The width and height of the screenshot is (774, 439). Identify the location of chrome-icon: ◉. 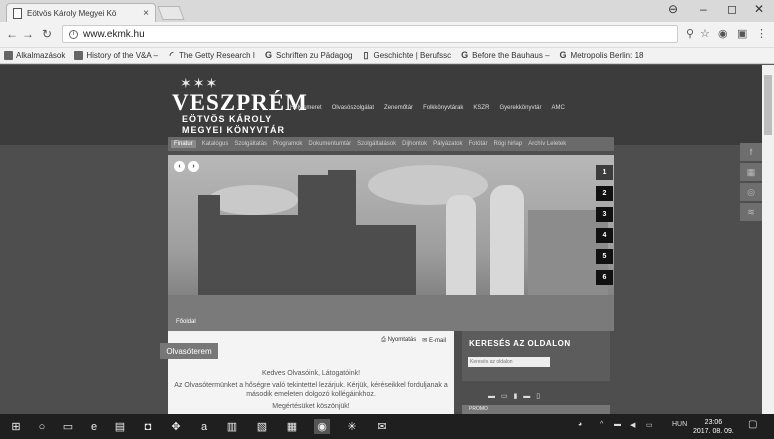
(322, 426).